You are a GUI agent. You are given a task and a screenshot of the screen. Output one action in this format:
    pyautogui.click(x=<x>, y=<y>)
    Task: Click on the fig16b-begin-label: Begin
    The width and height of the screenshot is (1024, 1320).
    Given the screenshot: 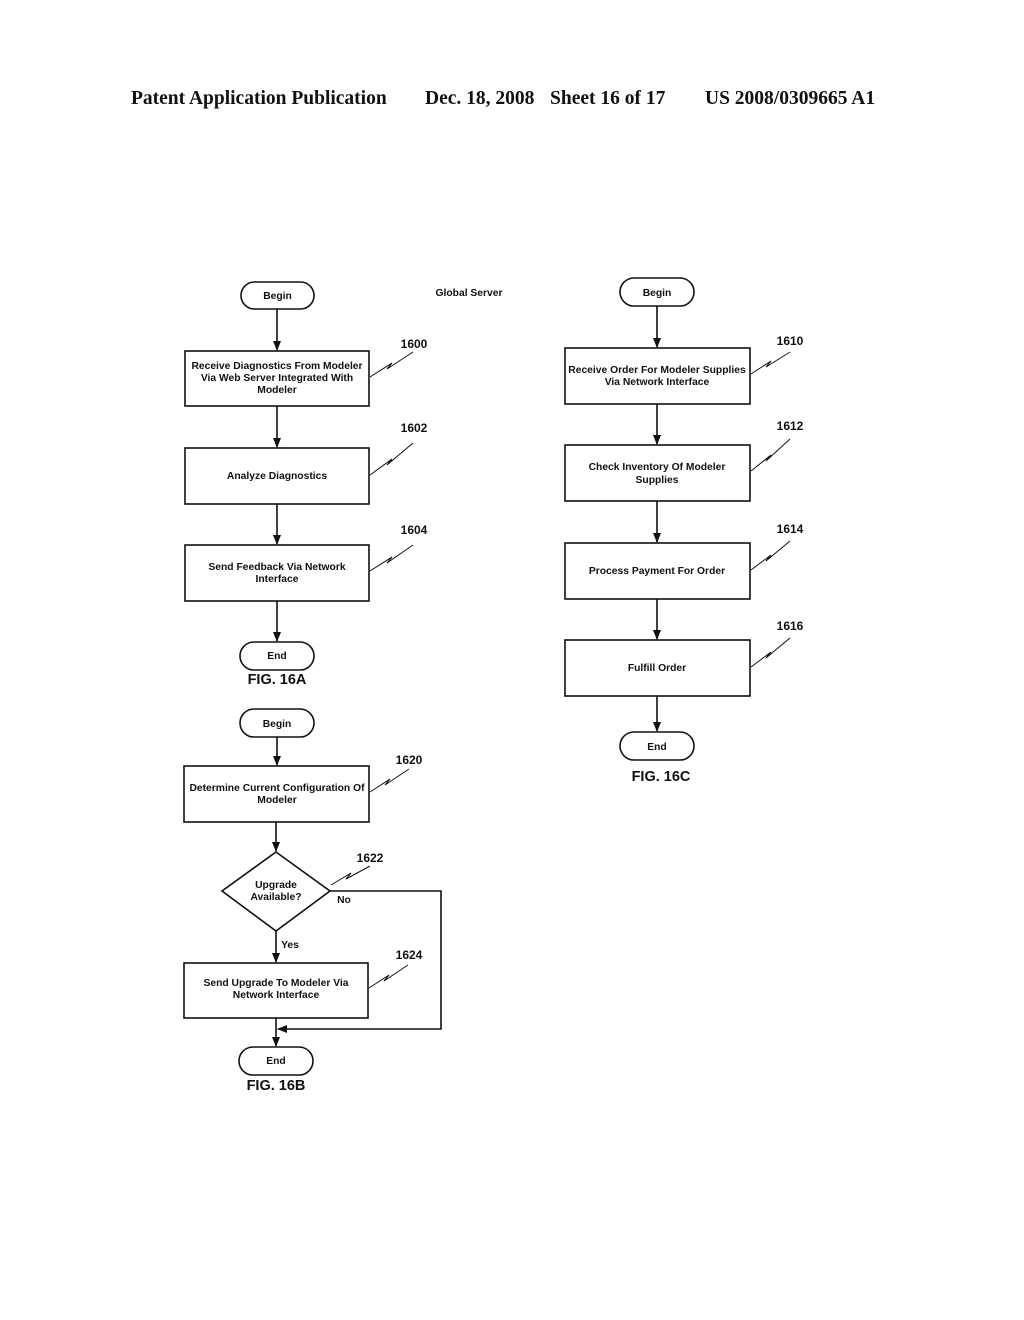 What is the action you would take?
    pyautogui.click(x=277, y=724)
    